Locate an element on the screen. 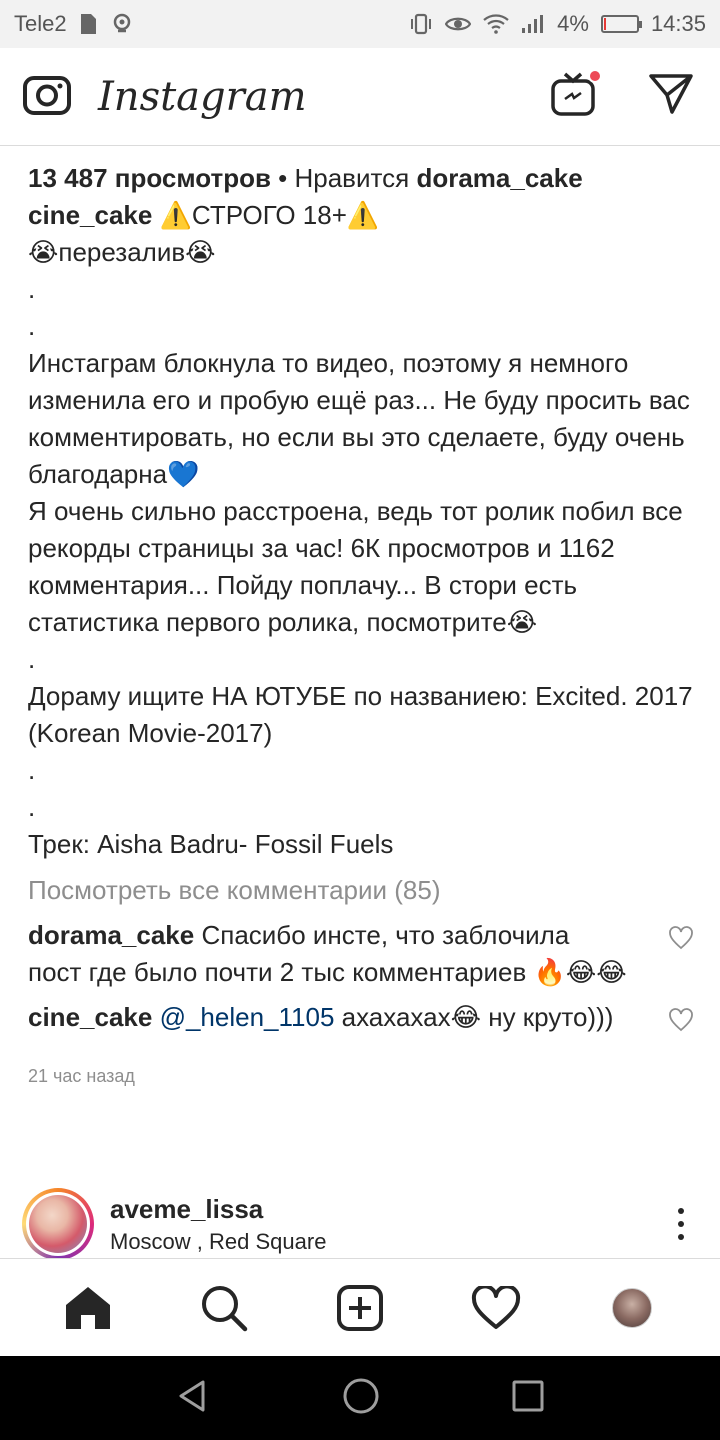  profile-avatar is located at coordinates (632, 1307).